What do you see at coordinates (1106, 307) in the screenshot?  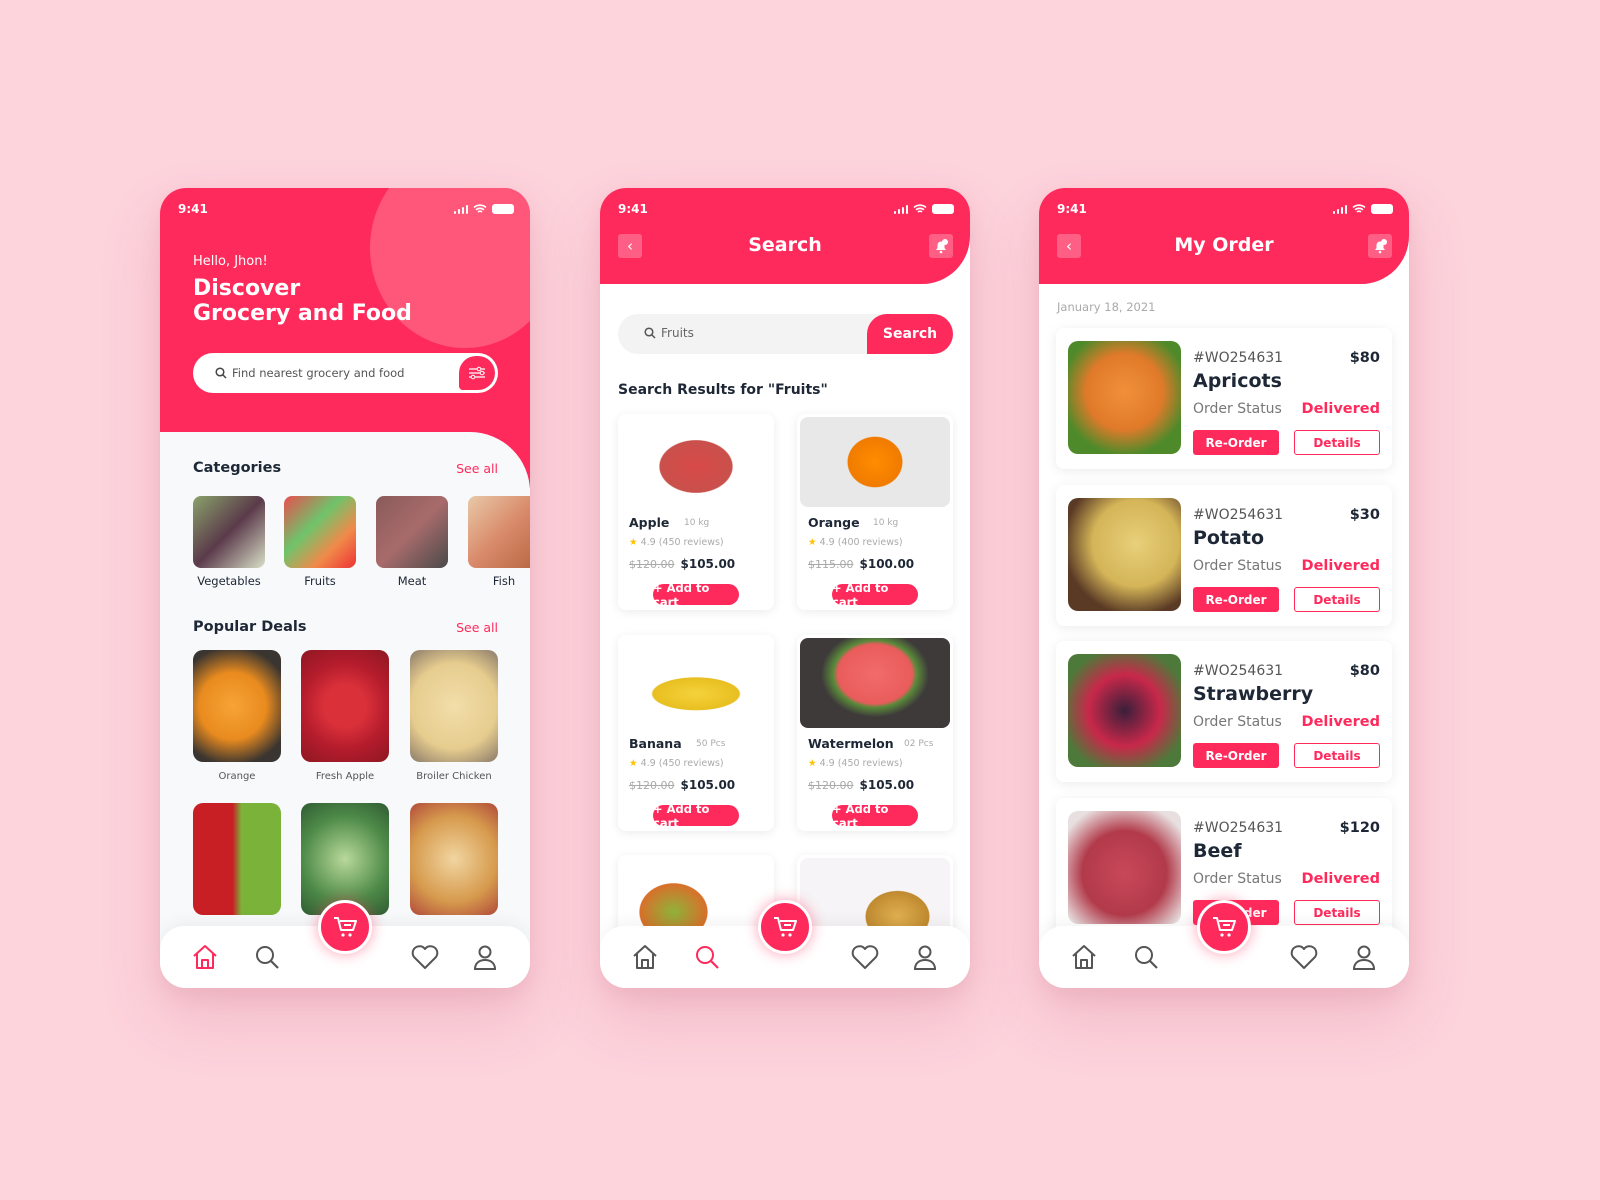 I see `order-date: January 18, 2021` at bounding box center [1106, 307].